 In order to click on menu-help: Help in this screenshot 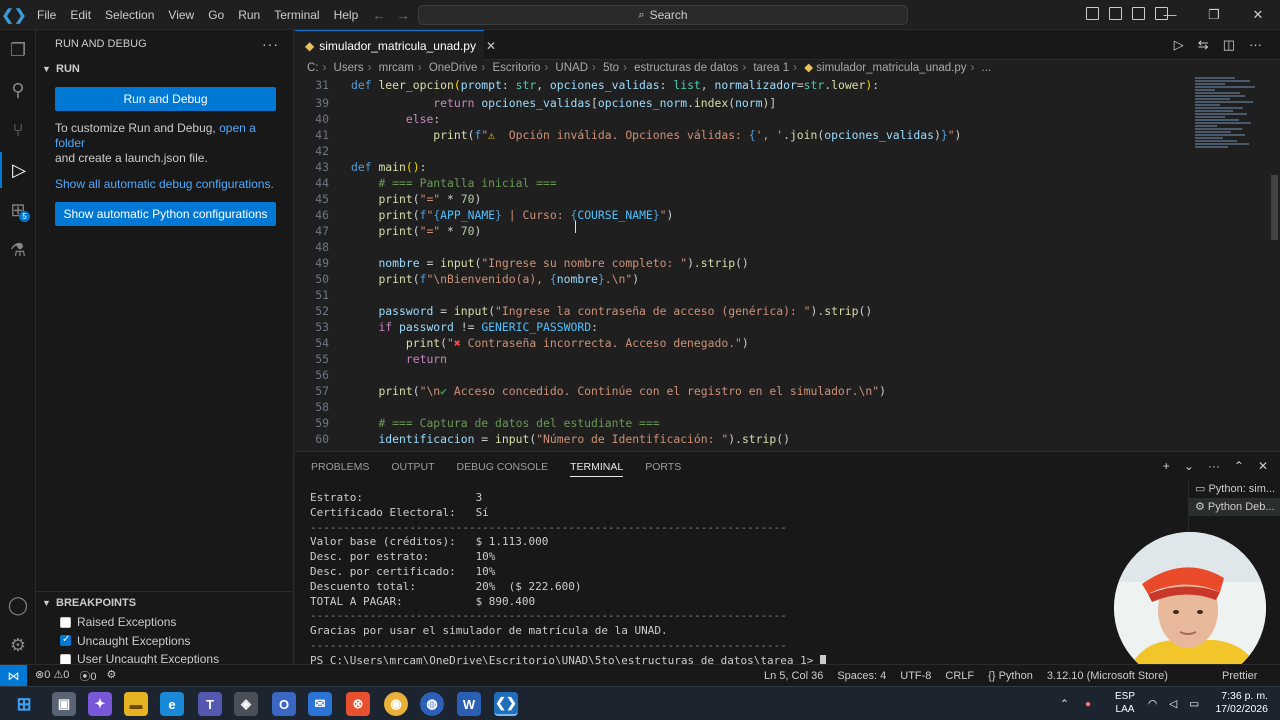, I will do `click(346, 15)`.